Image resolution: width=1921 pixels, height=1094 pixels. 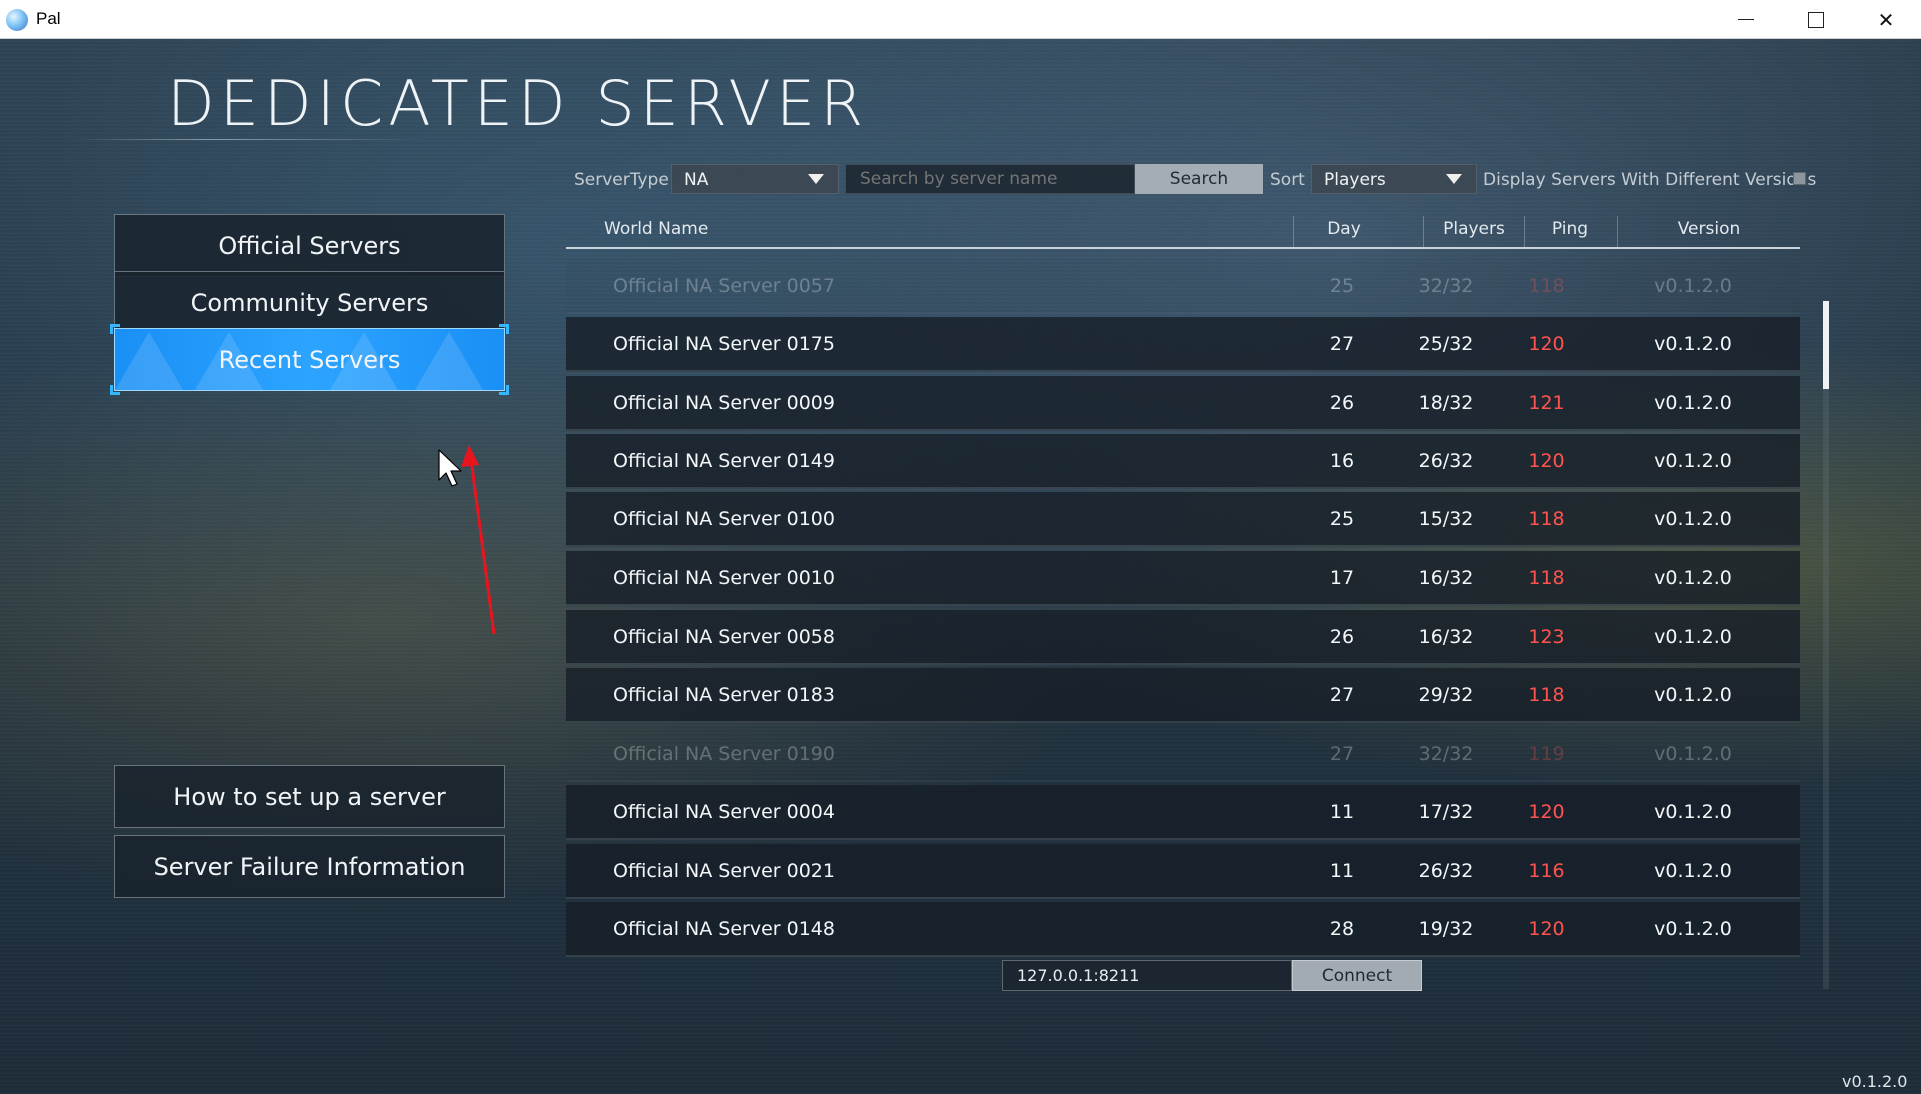 What do you see at coordinates (724, 929) in the screenshot?
I see `server-name-cell: Official NA Server 0148` at bounding box center [724, 929].